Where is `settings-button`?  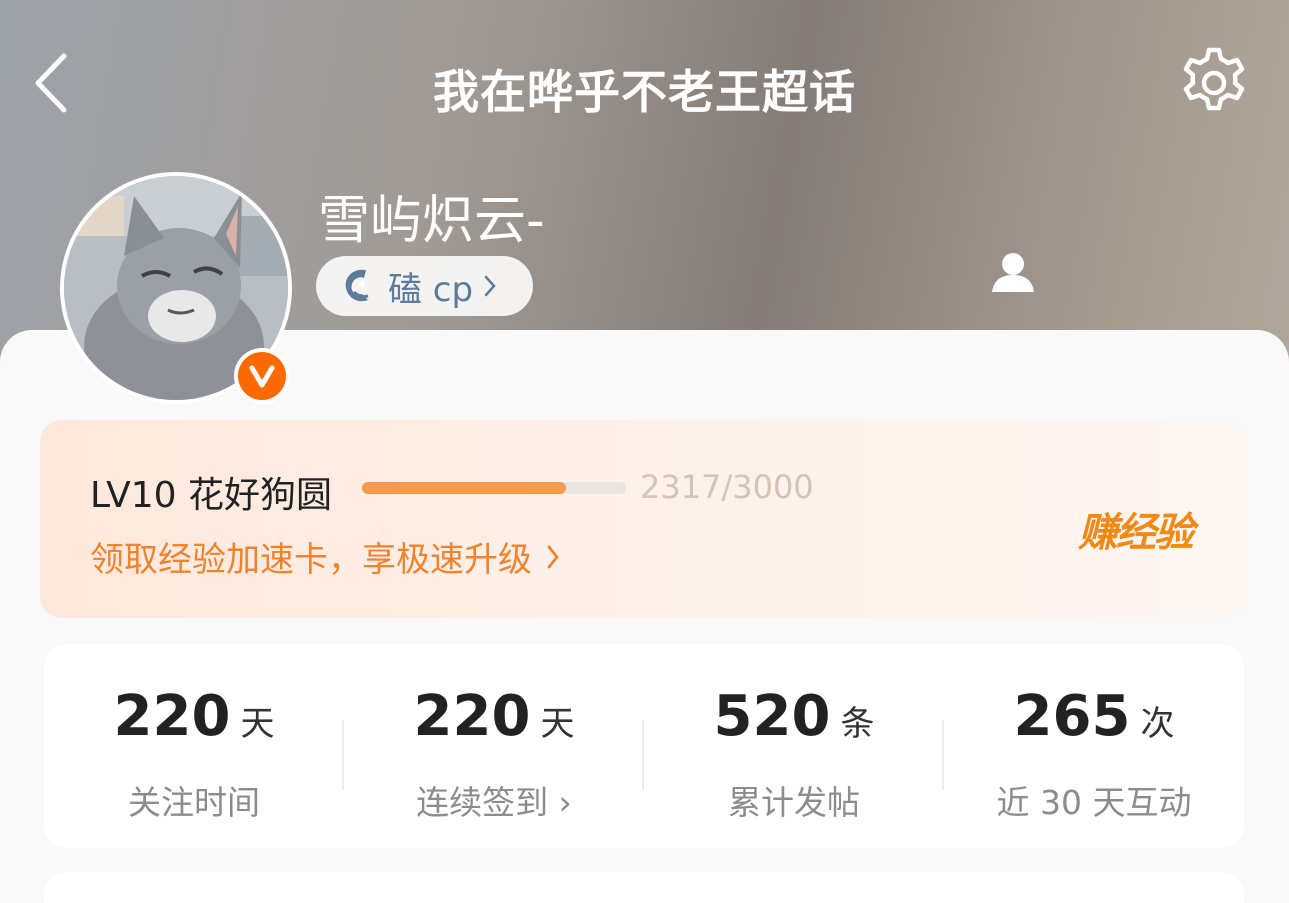
settings-button is located at coordinates (1214, 83).